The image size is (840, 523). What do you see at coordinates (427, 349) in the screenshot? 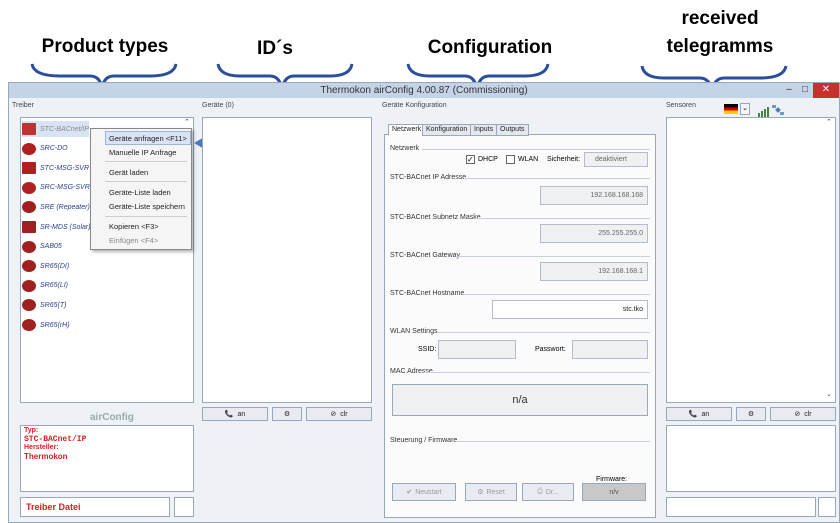
I see `ssid-label: SSID:` at bounding box center [427, 349].